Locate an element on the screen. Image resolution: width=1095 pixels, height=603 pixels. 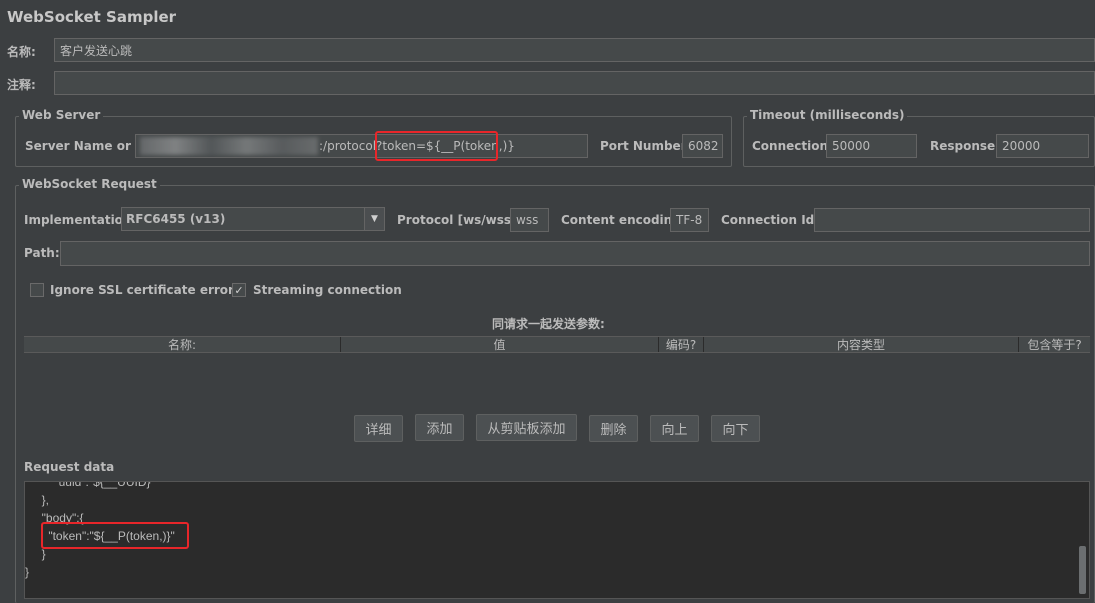
comment-field is located at coordinates (574, 83).